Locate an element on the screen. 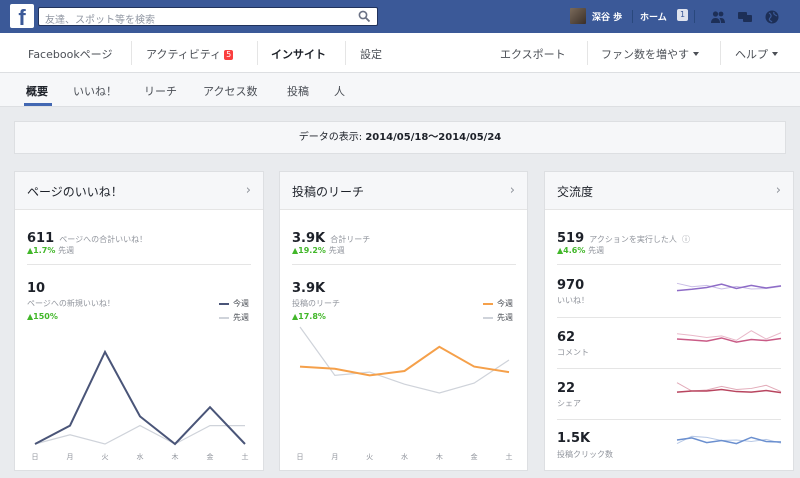  series-line-this-week is located at coordinates (140, 397).